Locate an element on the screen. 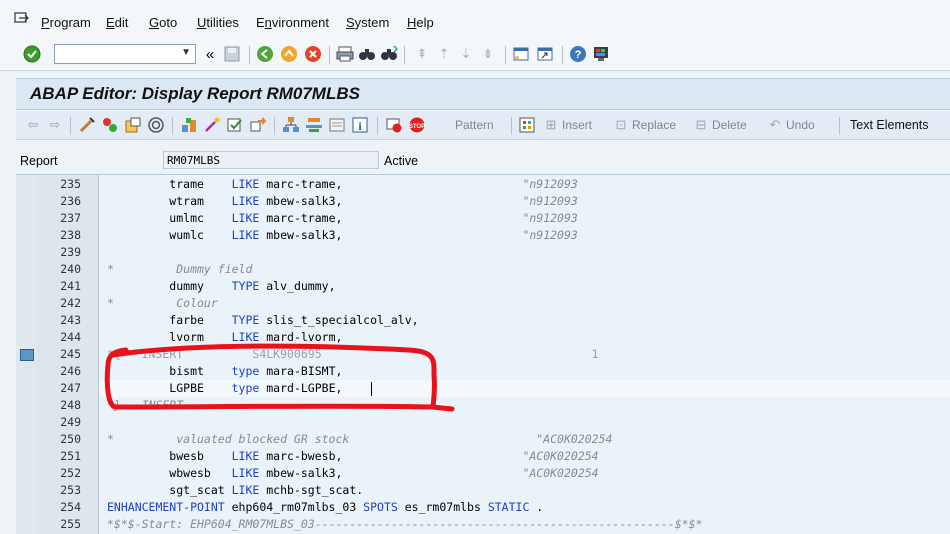 Image resolution: width=950 pixels, height=534 pixels. line-number: 247 is located at coordinates (70, 388).